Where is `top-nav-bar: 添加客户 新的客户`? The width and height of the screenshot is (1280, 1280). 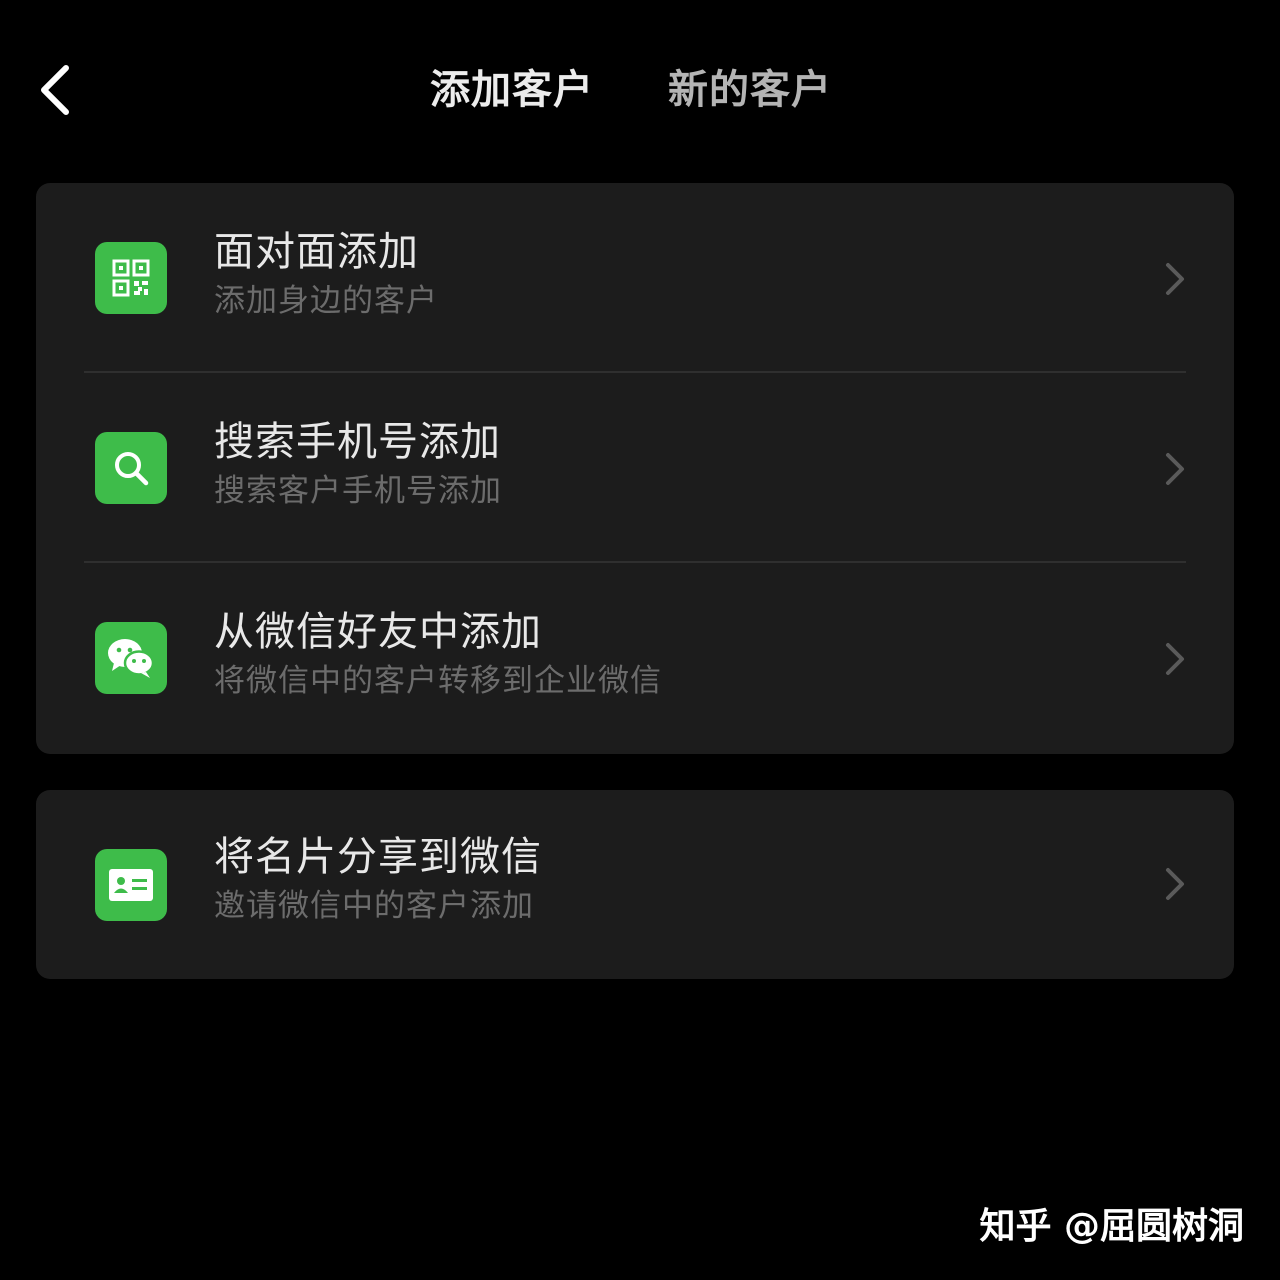
top-nav-bar: 添加客户 新的客户 is located at coordinates (640, 90).